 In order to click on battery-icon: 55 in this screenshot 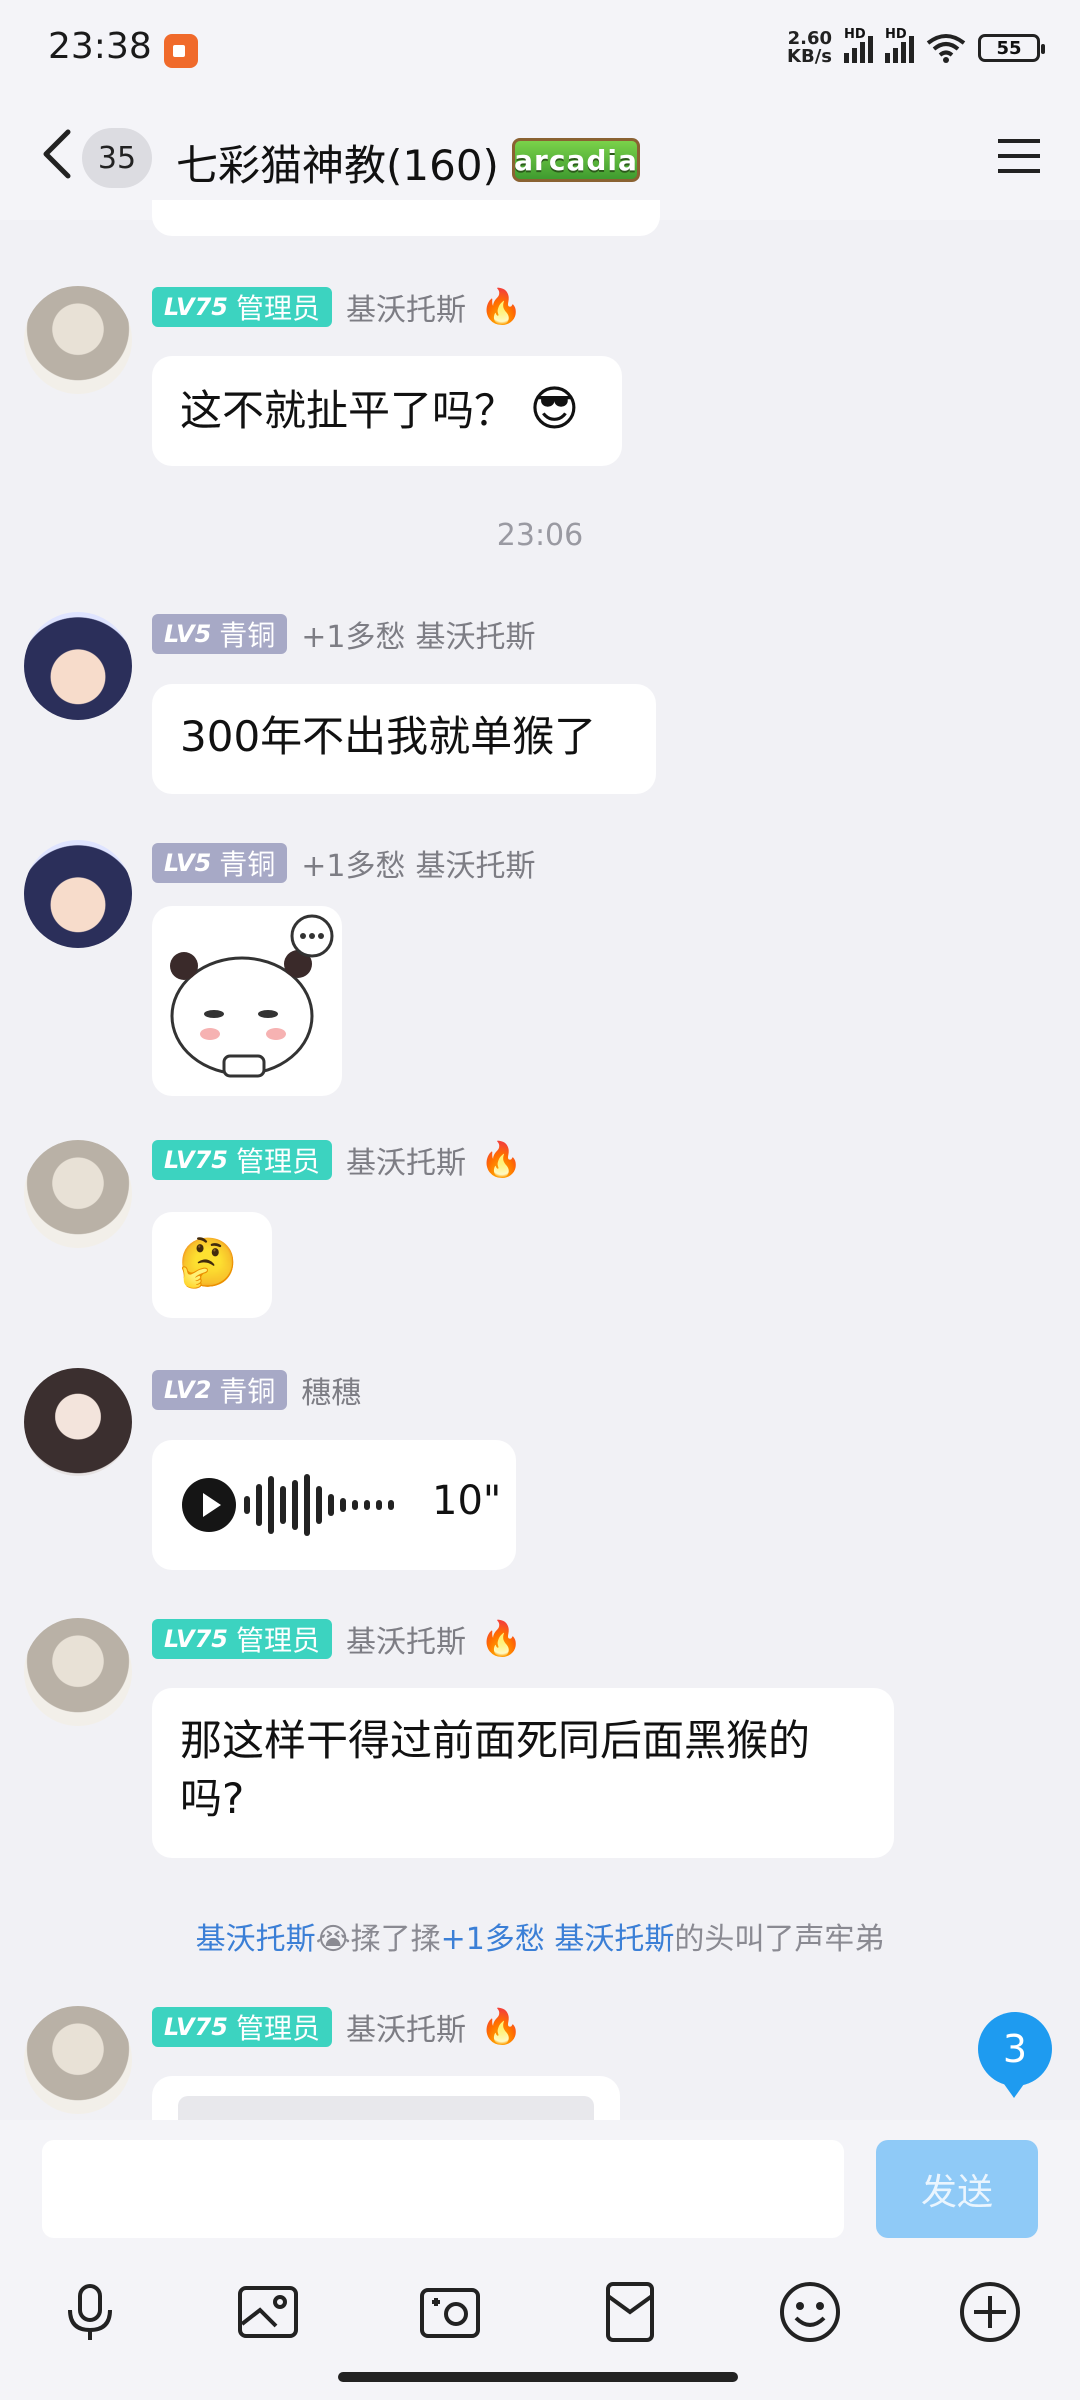, I will do `click(1011, 48)`.